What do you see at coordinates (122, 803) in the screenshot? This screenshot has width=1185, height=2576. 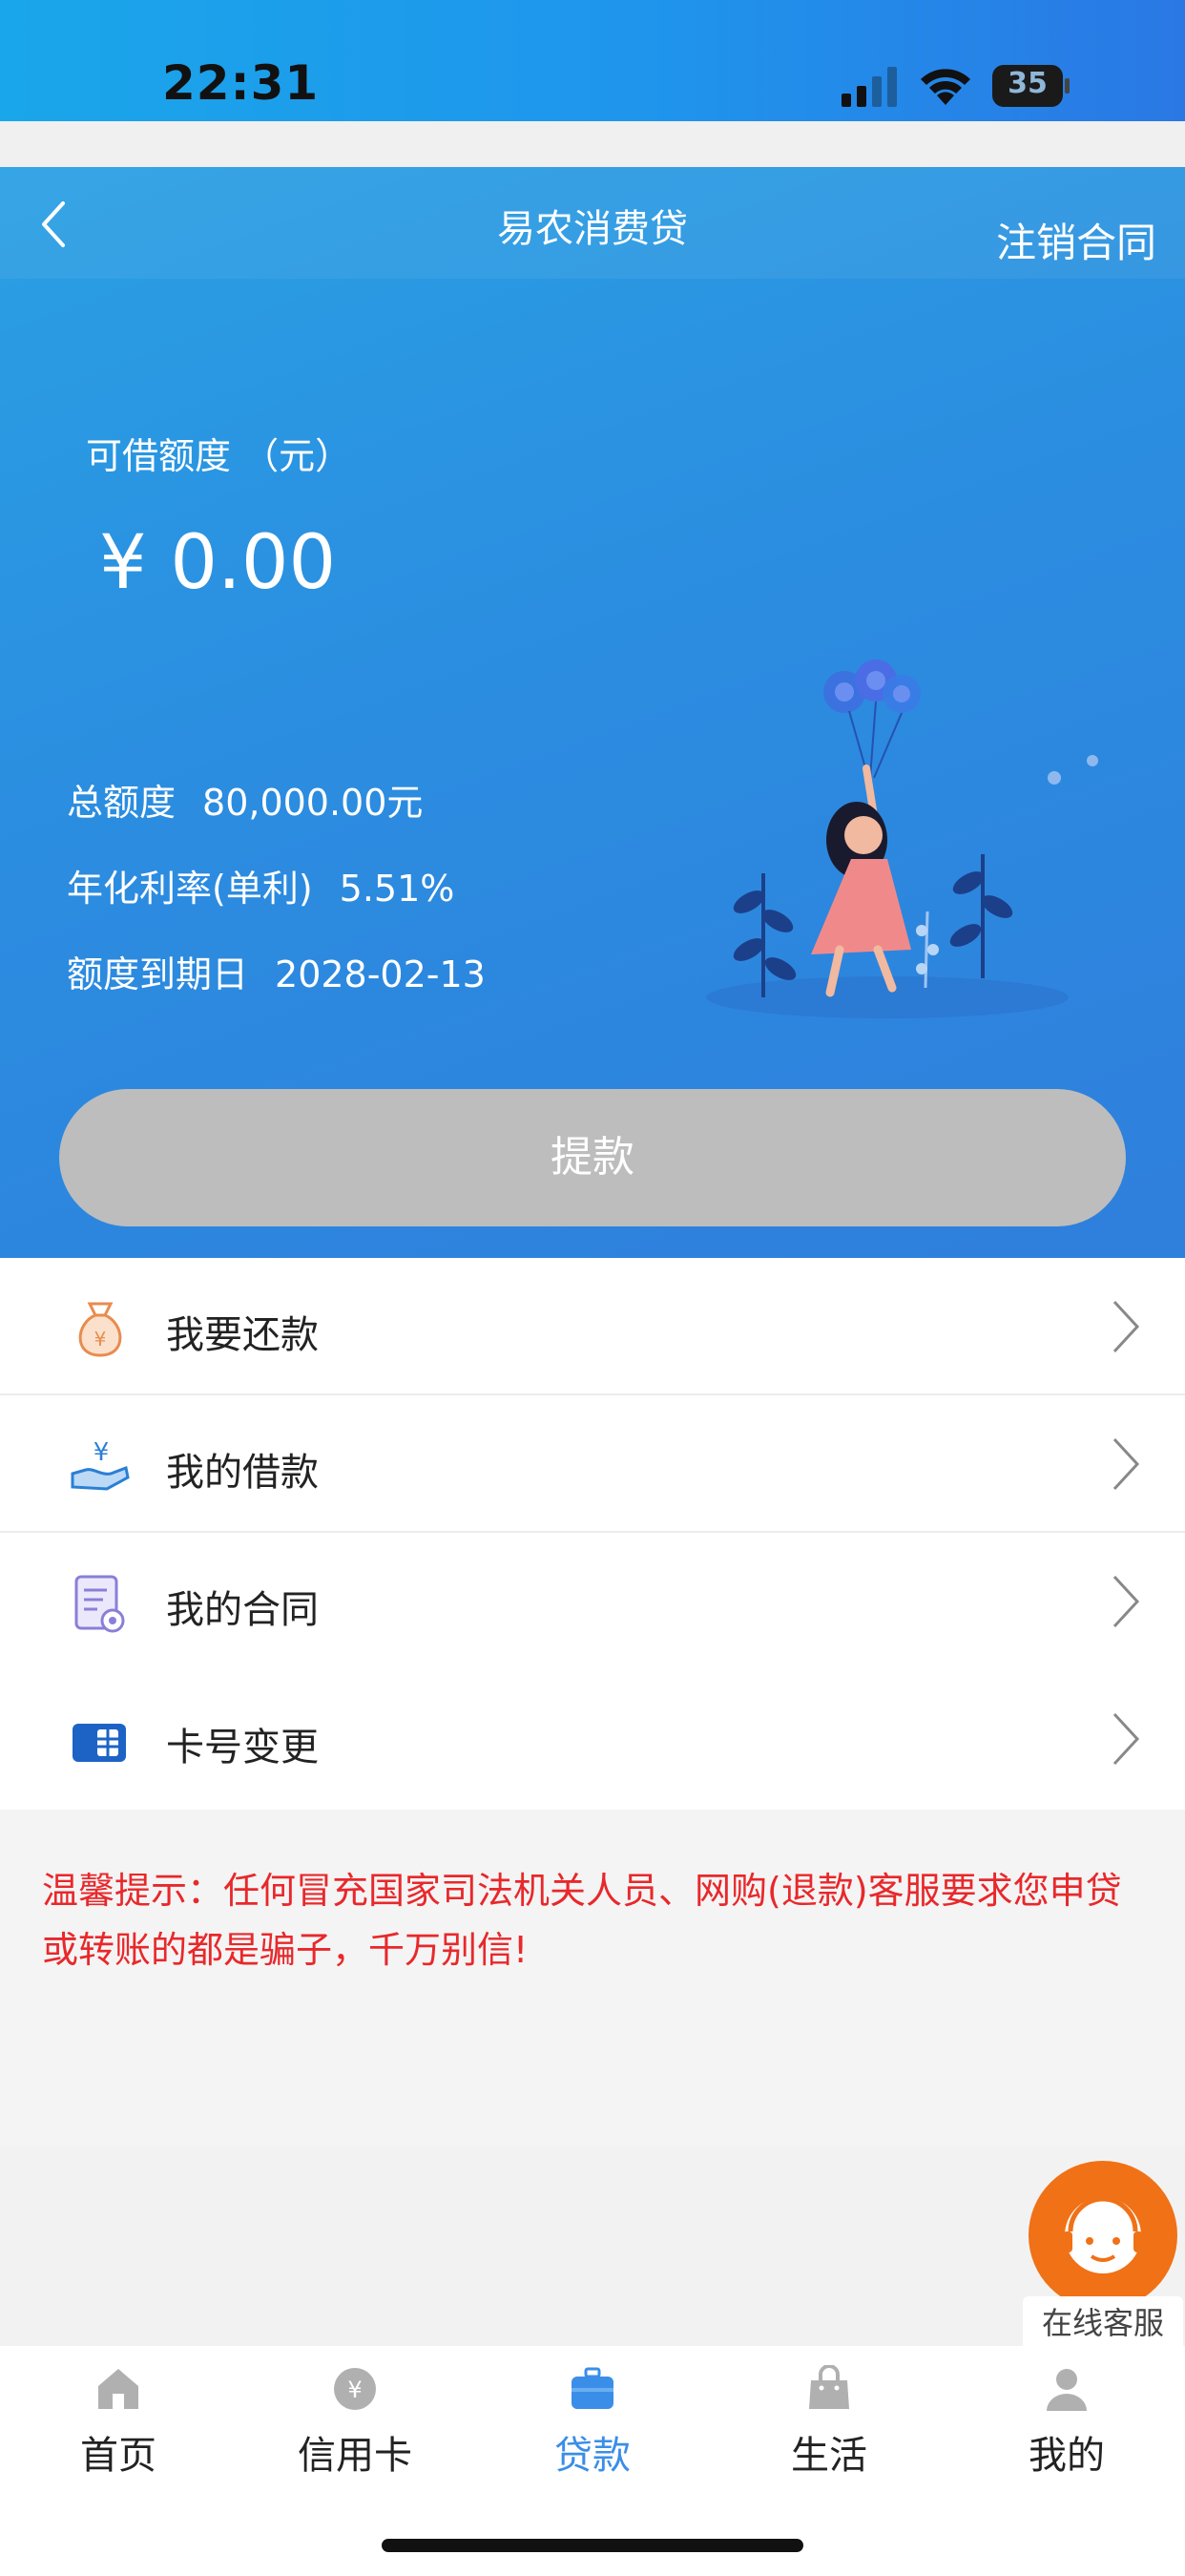 I see `total-credit-label: 总额度` at bounding box center [122, 803].